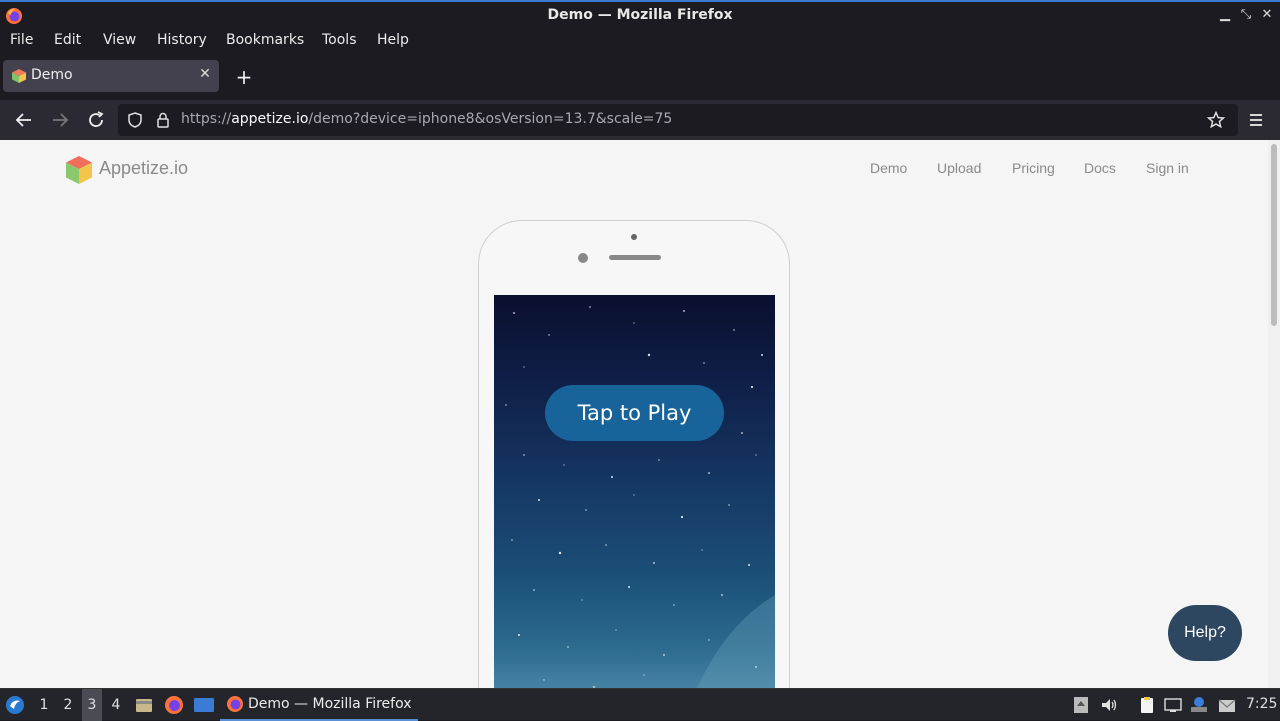  What do you see at coordinates (204, 705) in the screenshot?
I see `show-desktop-icon` at bounding box center [204, 705].